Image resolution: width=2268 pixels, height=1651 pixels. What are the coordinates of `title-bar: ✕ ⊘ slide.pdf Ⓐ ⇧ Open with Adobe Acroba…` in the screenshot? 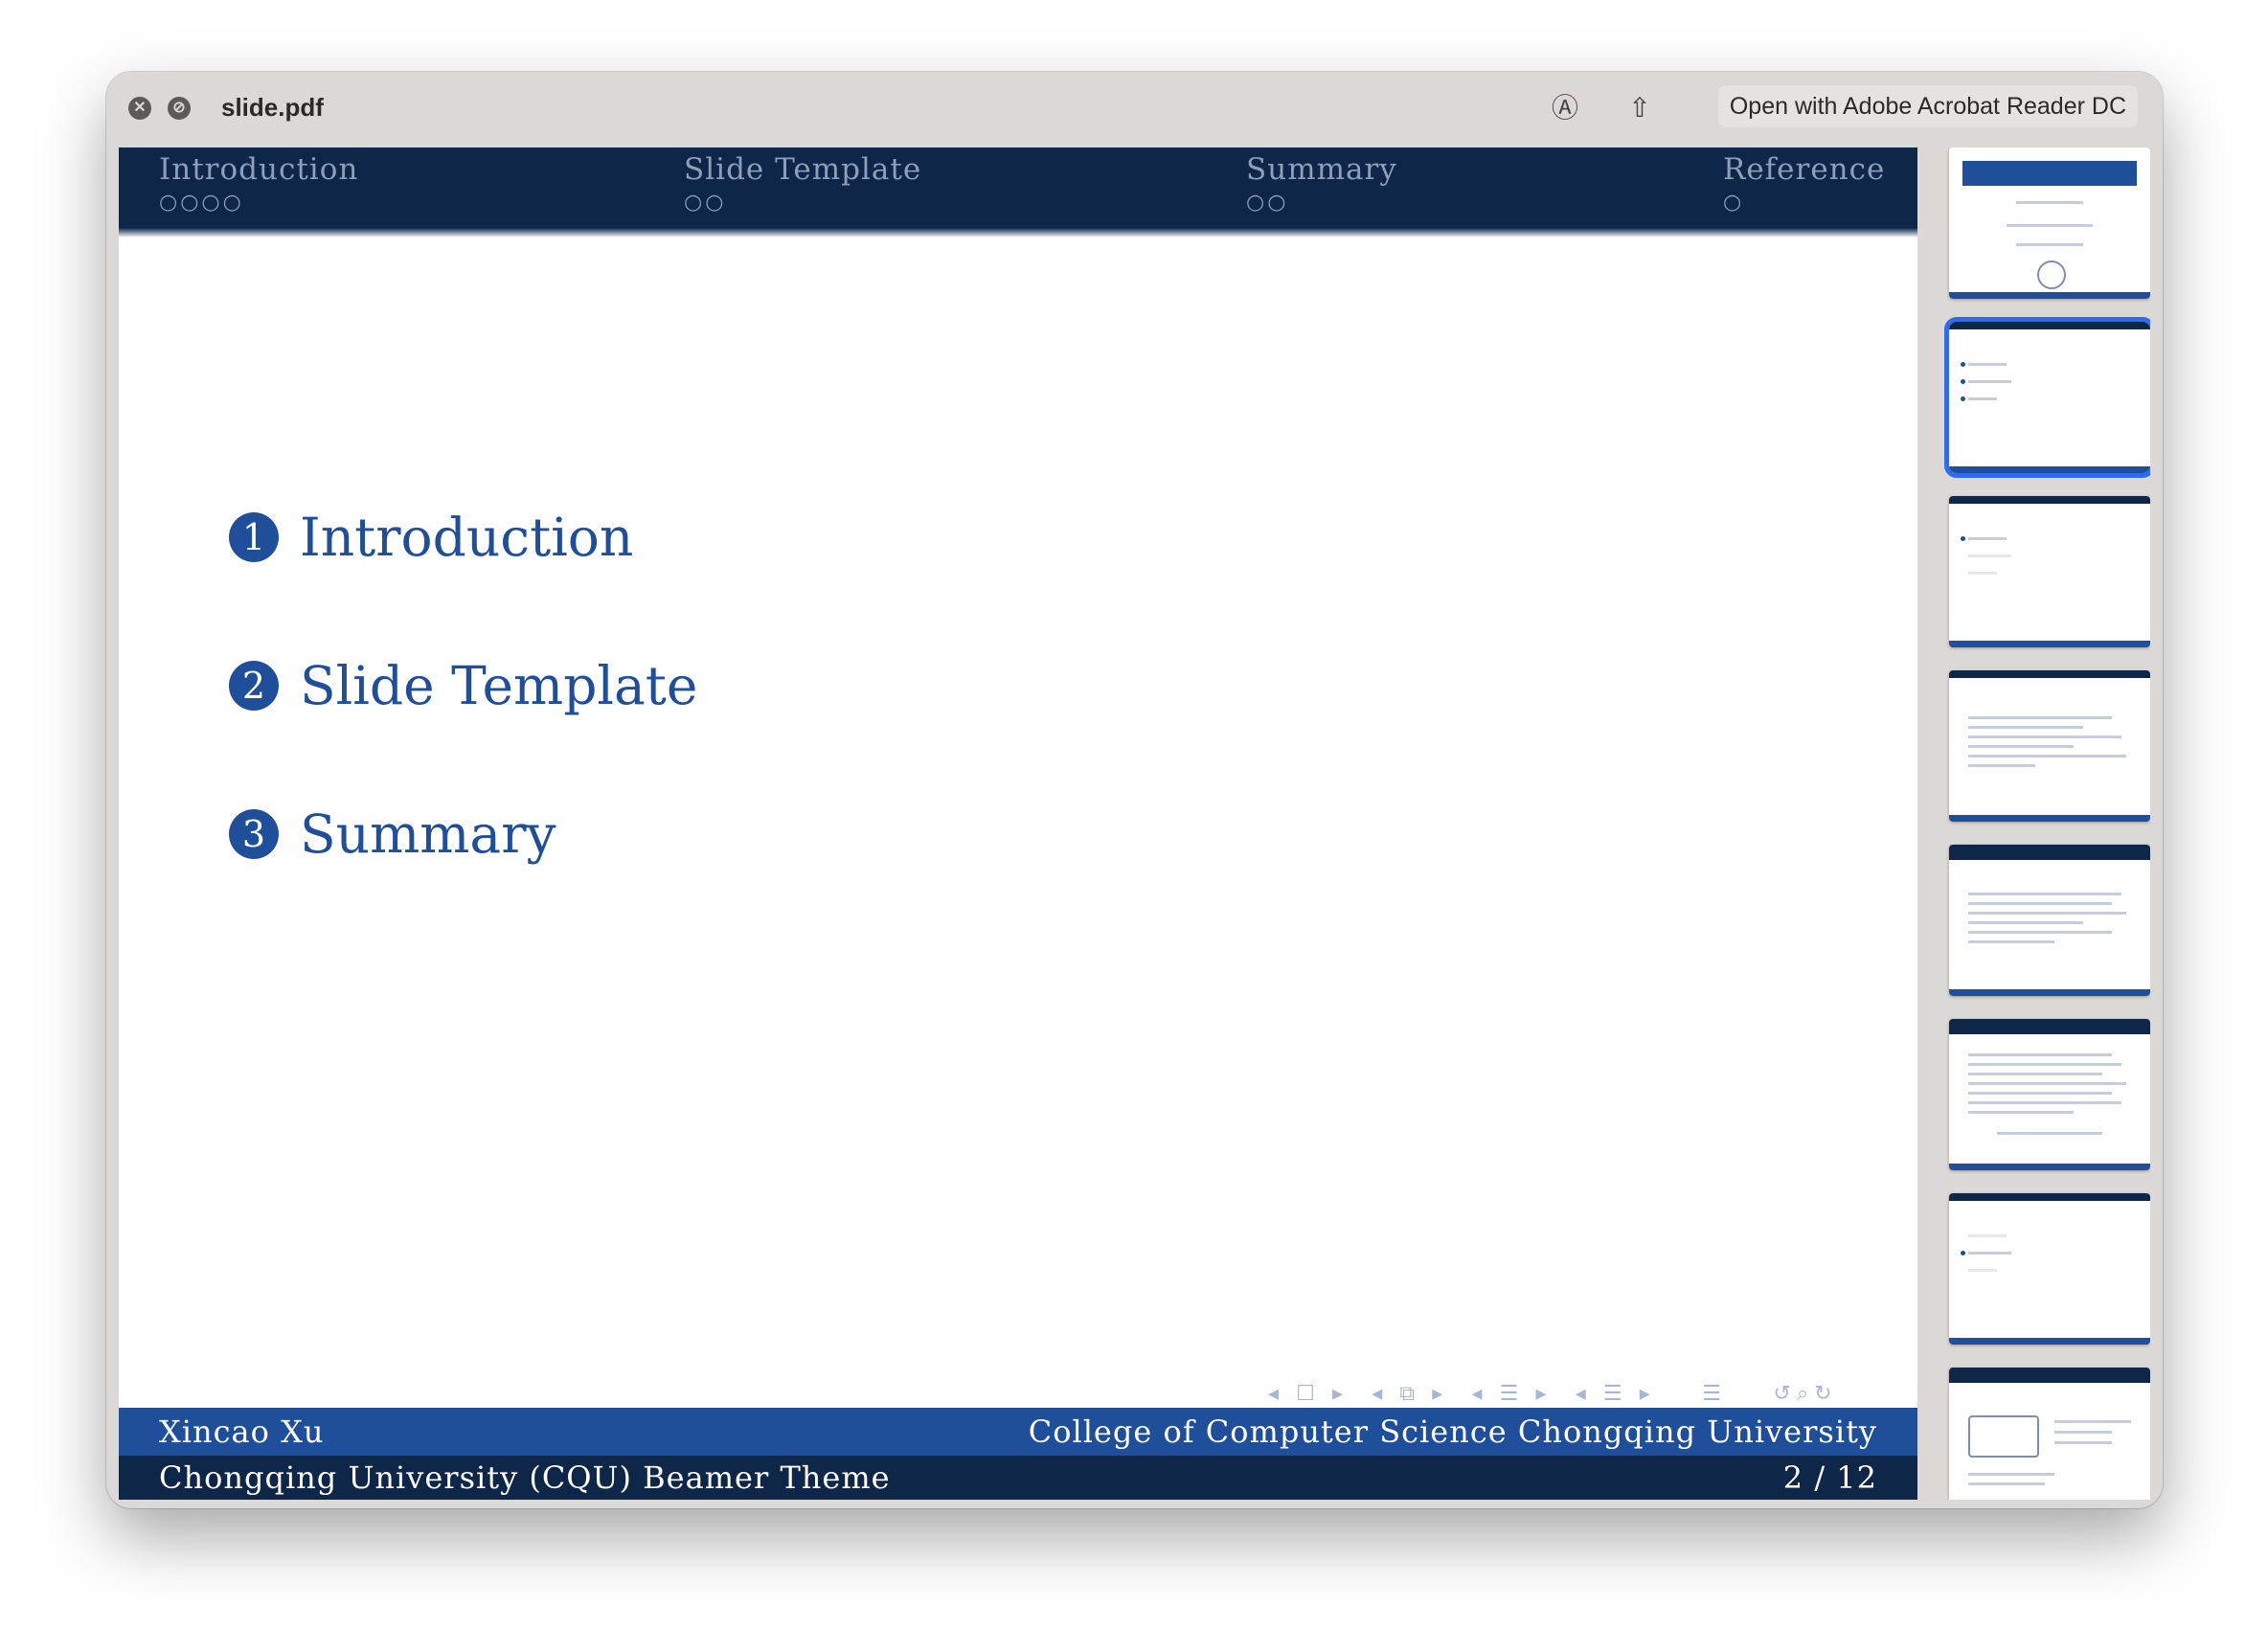 It's located at (1134, 108).